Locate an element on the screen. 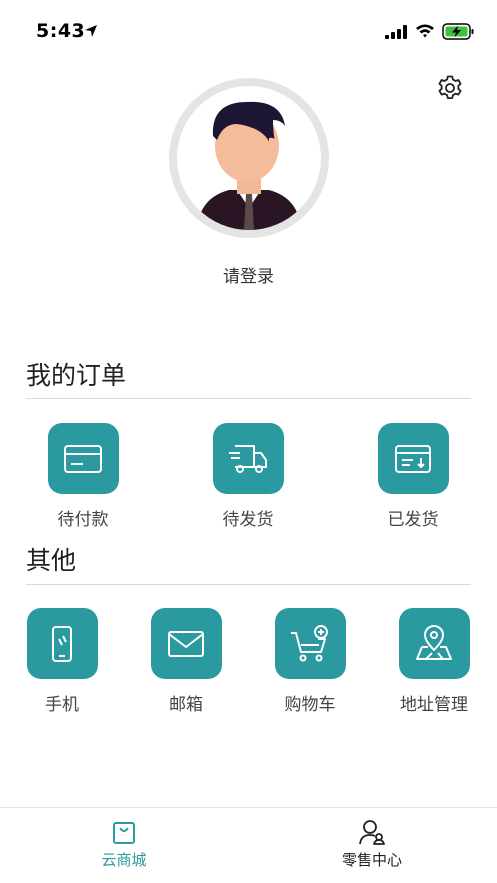 The width and height of the screenshot is (497, 883). cart-icon is located at coordinates (309, 642).